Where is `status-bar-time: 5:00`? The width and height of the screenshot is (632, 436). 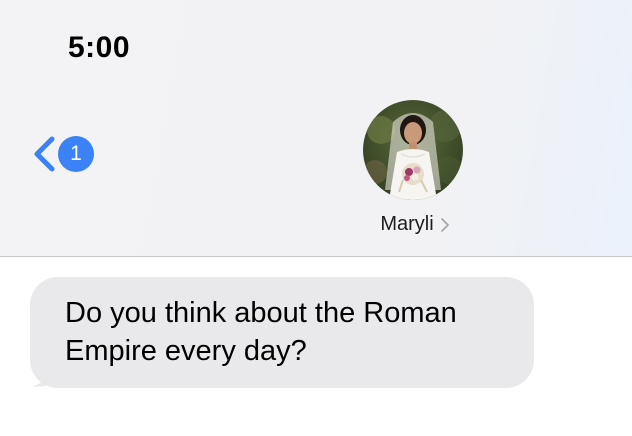 status-bar-time: 5:00 is located at coordinates (99, 47).